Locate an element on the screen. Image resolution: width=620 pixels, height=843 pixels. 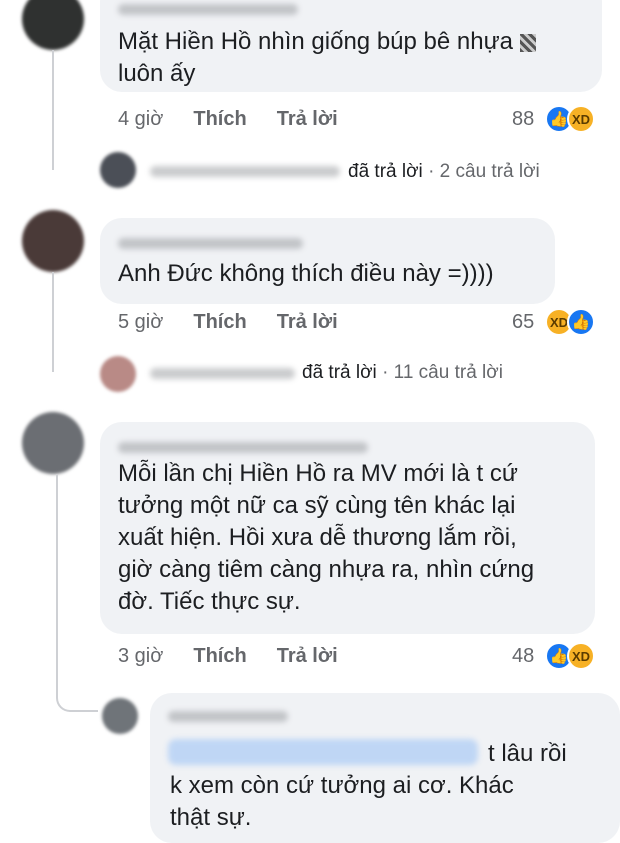
comment-actions: 4 giờ Thích Trả lời is located at coordinates (243, 119).